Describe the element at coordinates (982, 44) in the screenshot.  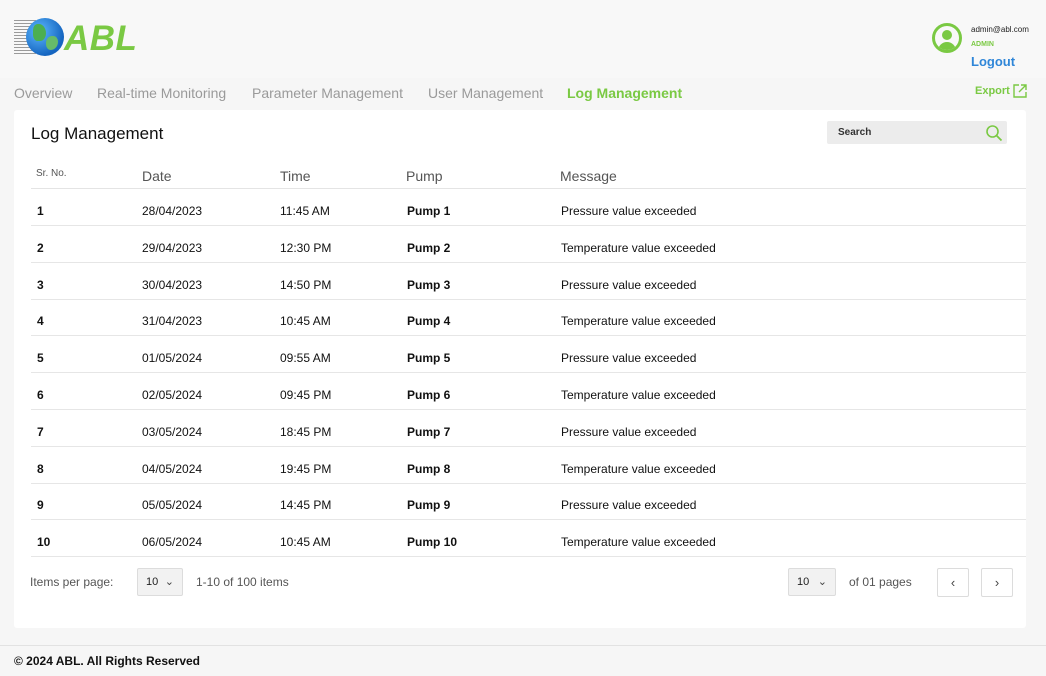
I see `user-role: ADMIN` at that location.